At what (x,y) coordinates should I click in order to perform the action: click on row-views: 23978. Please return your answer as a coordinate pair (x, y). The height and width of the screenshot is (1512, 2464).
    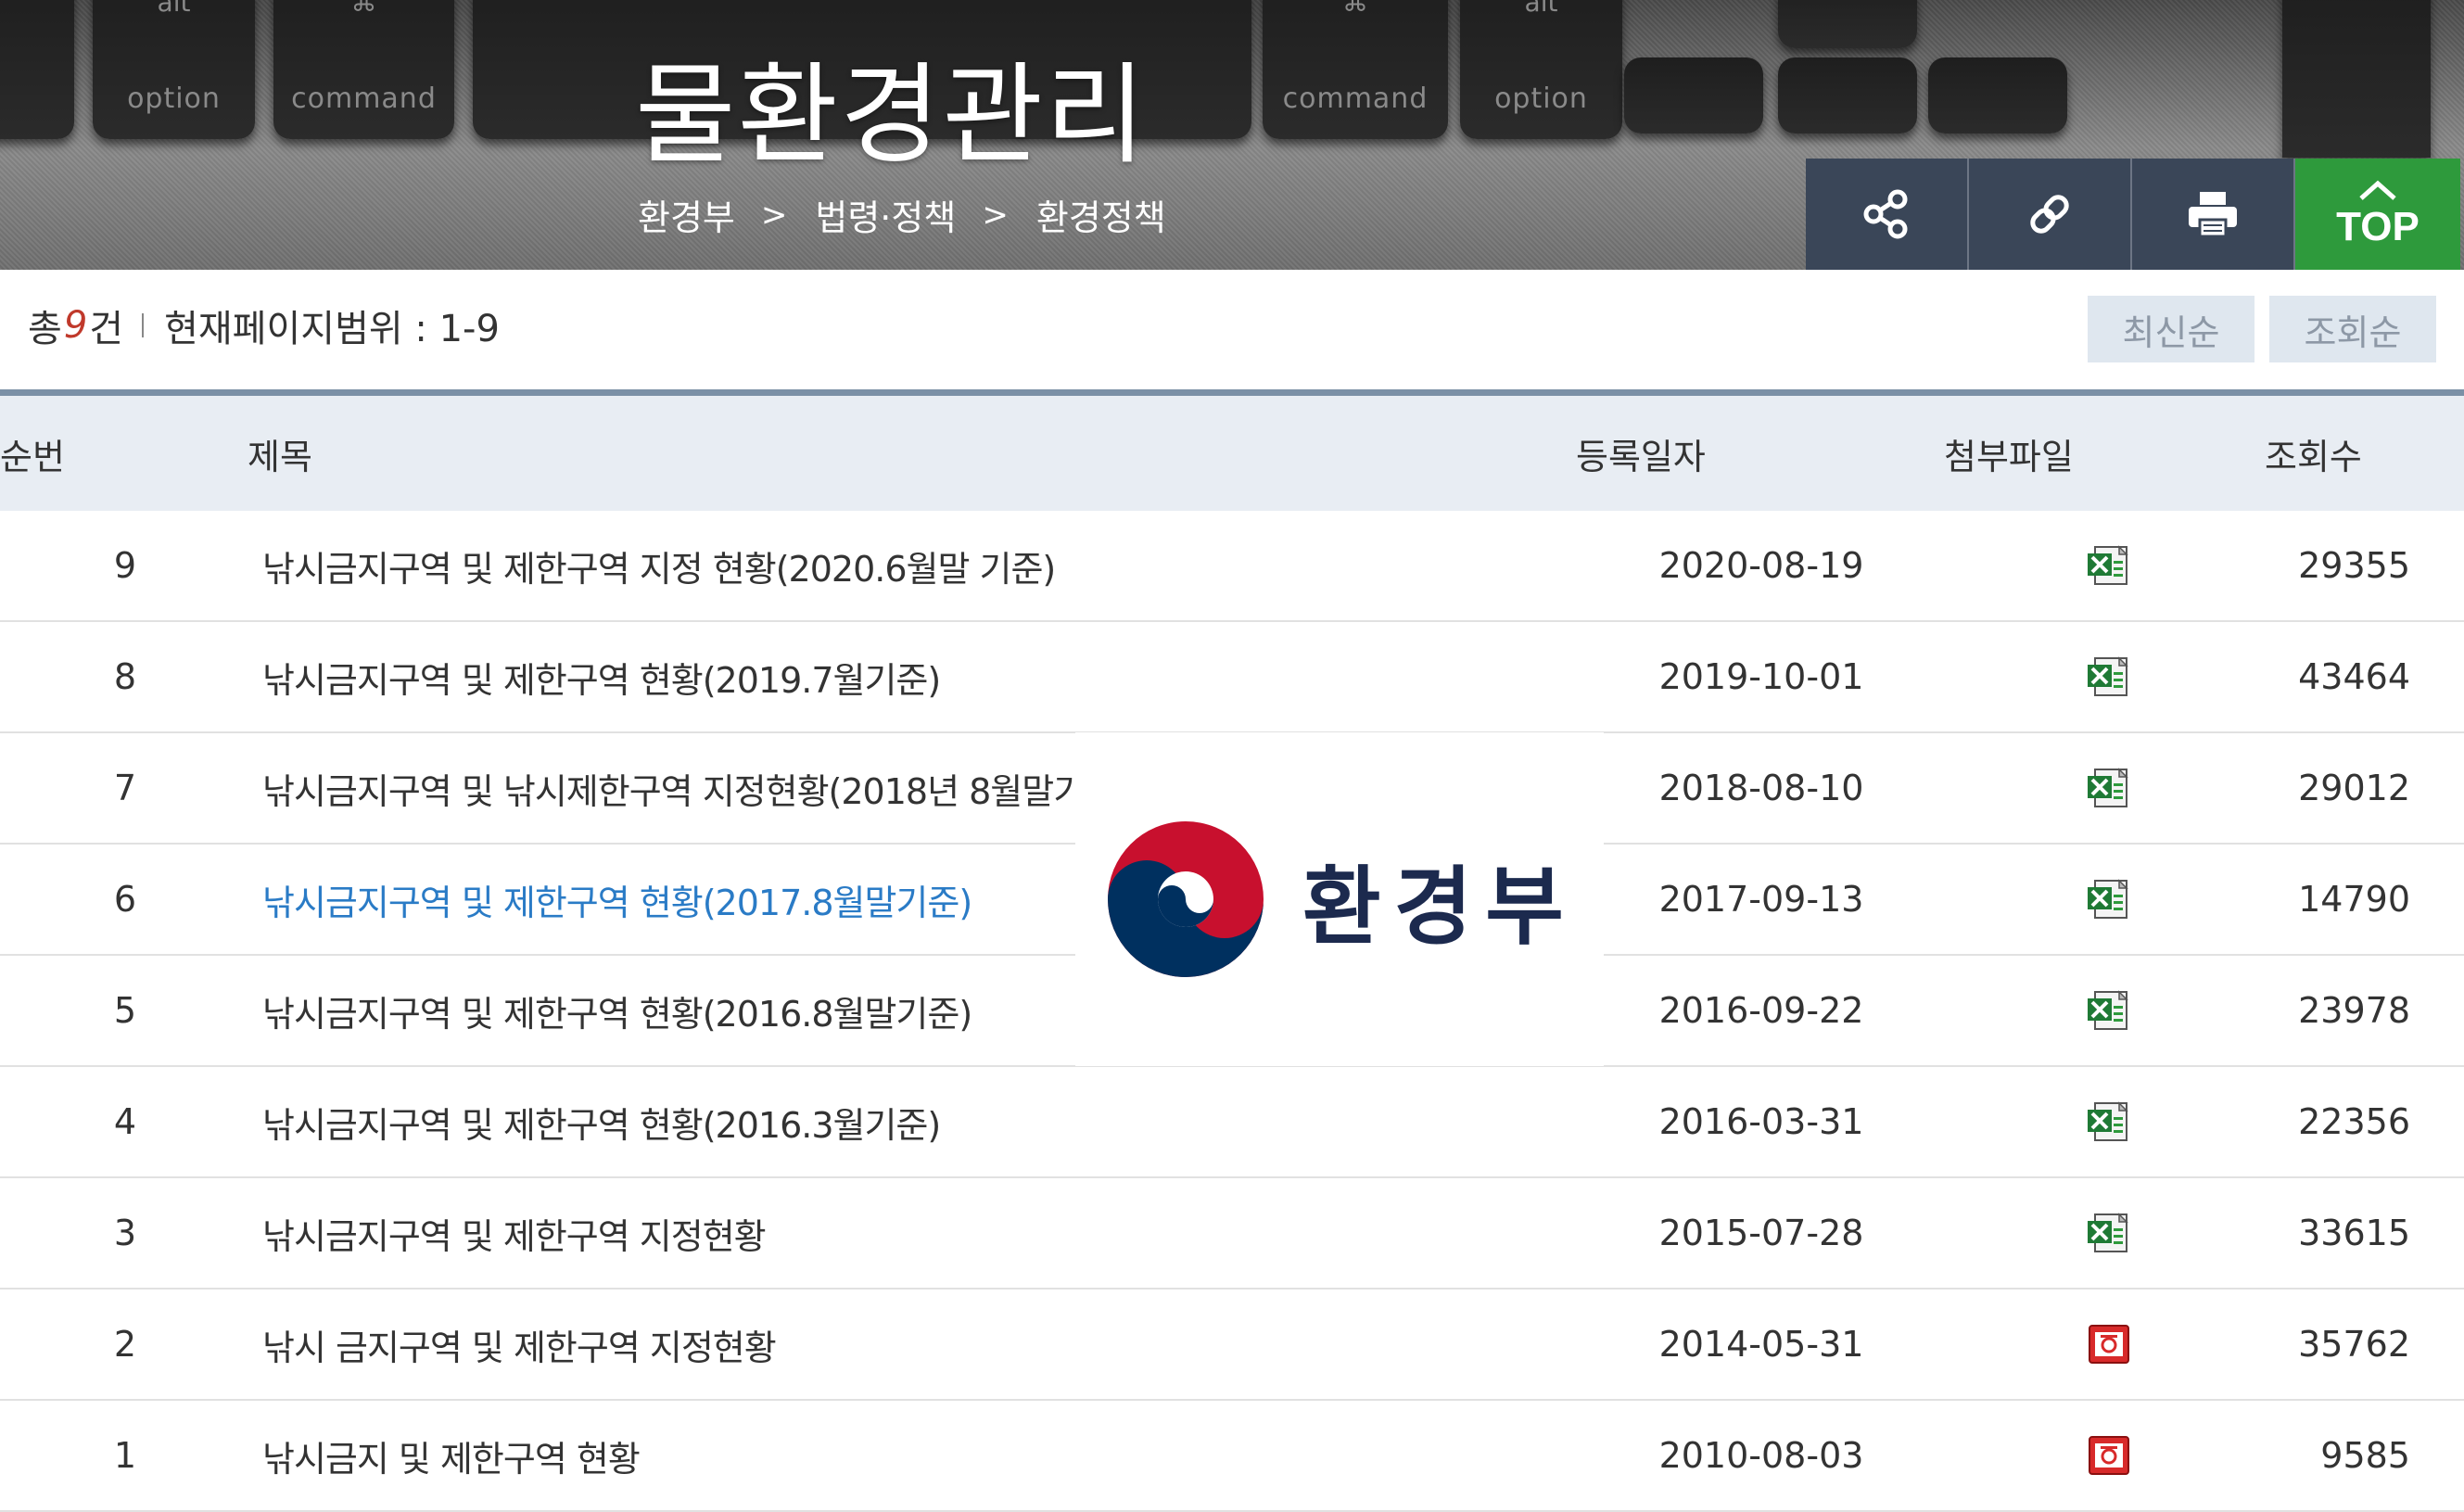
    Looking at the image, I should click on (2354, 1010).